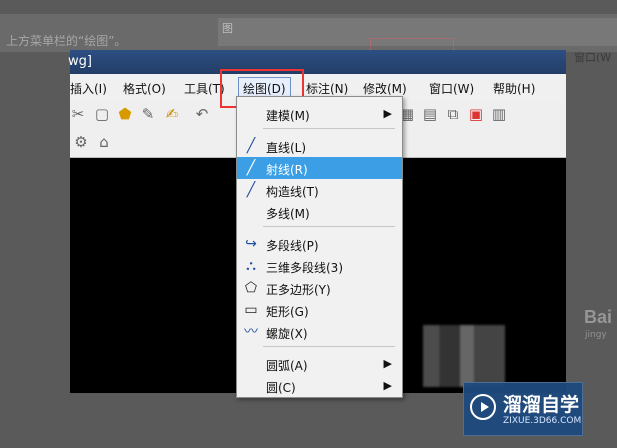 The image size is (617, 448). What do you see at coordinates (204, 88) in the screenshot?
I see `menu-tools: 工具(T)` at bounding box center [204, 88].